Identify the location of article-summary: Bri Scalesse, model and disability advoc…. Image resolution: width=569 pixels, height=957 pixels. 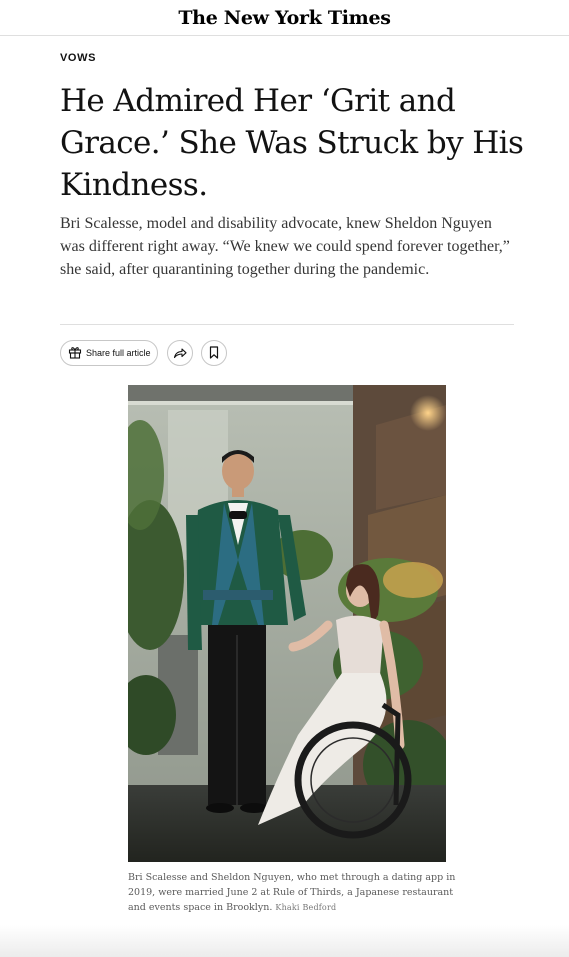
(285, 246).